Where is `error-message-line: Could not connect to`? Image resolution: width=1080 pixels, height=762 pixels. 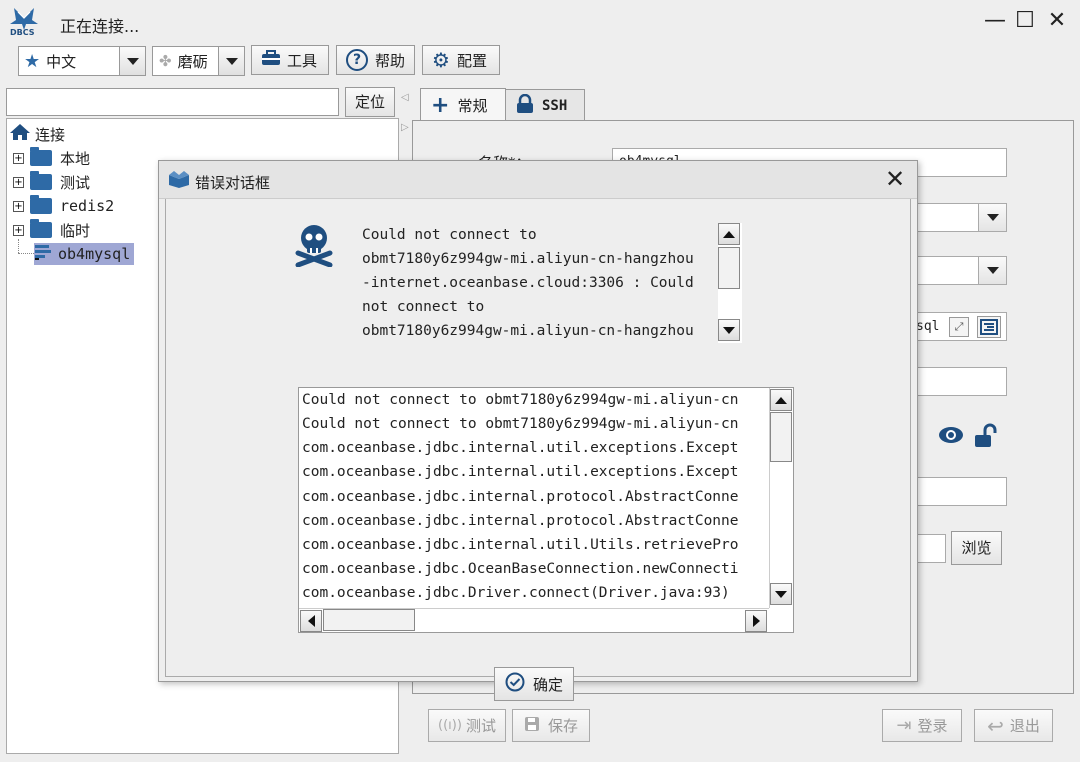
error-message-line: Could not connect to is located at coordinates (449, 235).